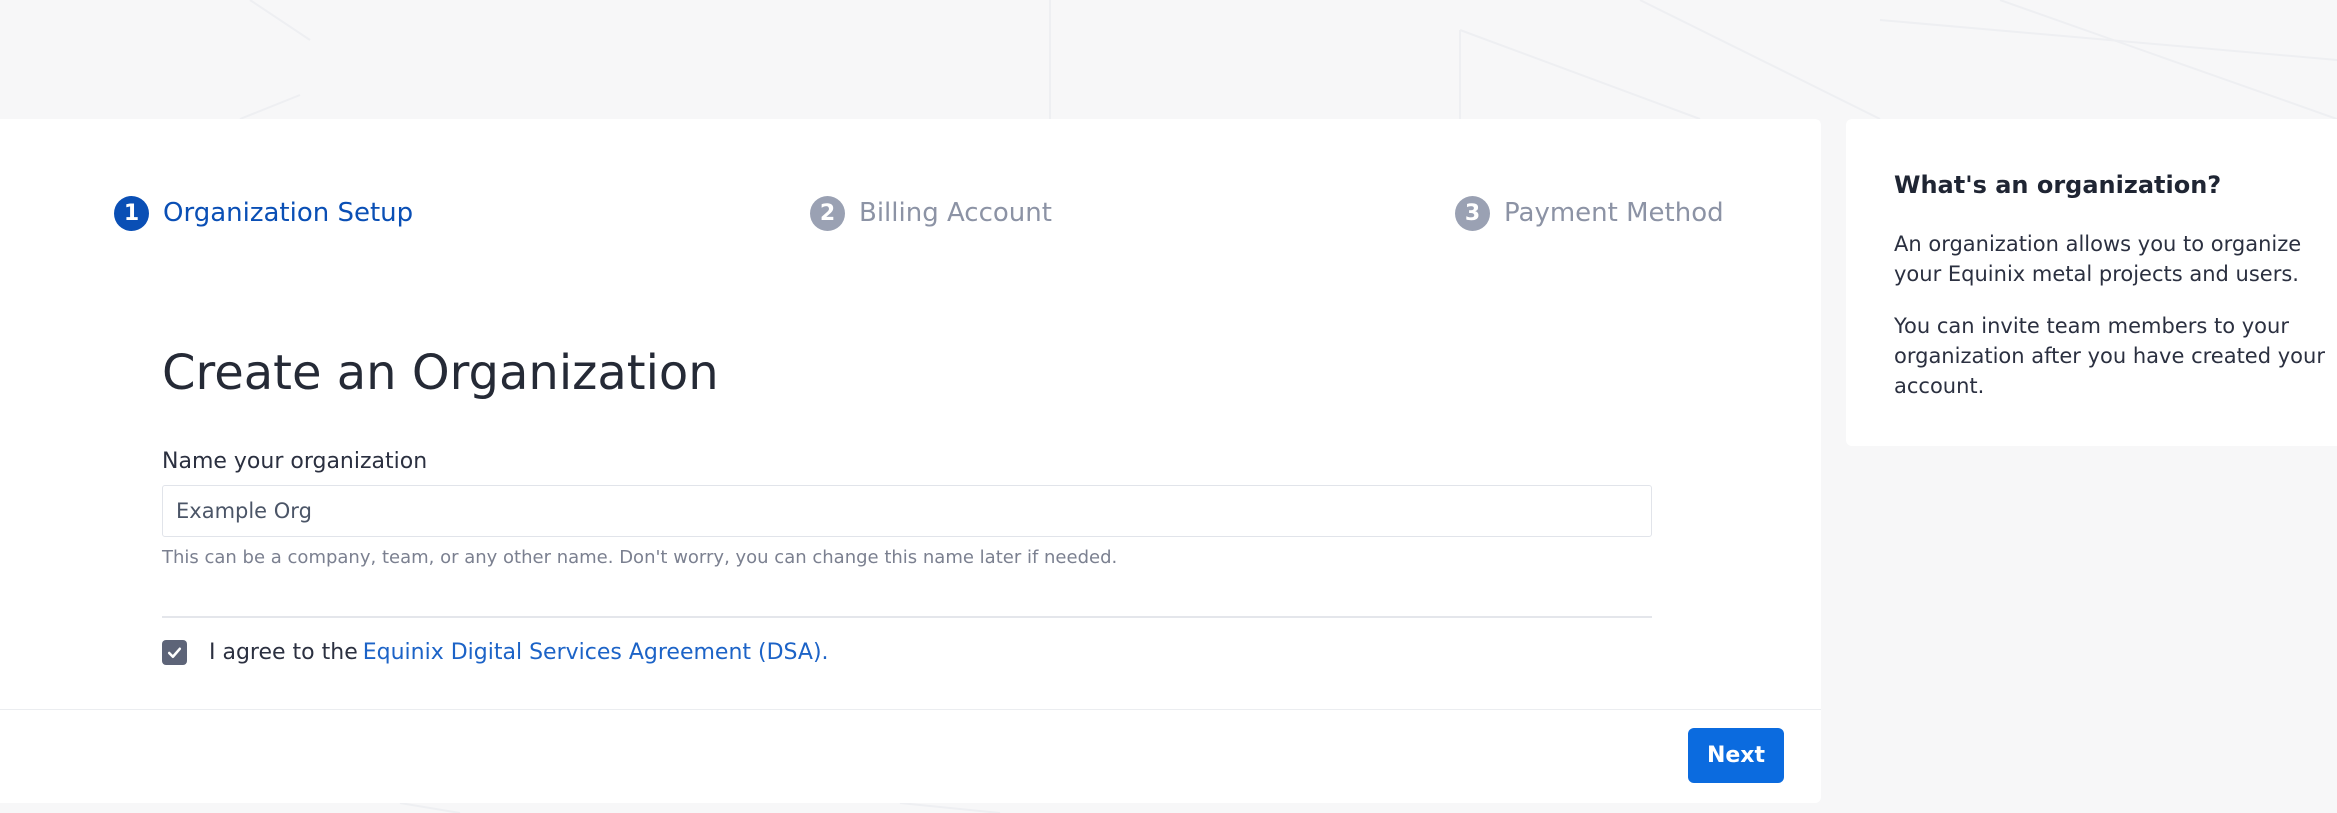 This screenshot has width=2337, height=813. I want to click on step-label: Payment Method, so click(1614, 213).